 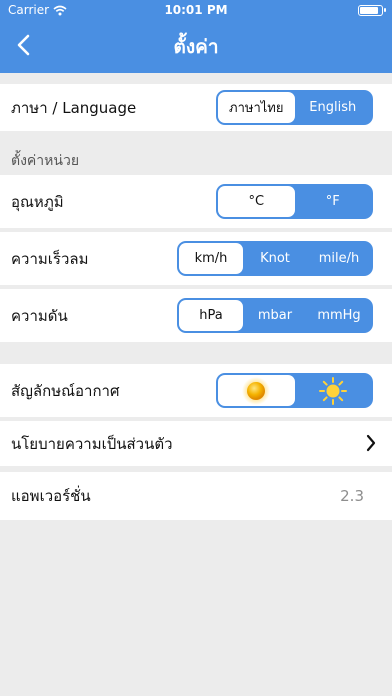 I want to click on status-bar: Carrier 10:01 PM, so click(x=196, y=11).